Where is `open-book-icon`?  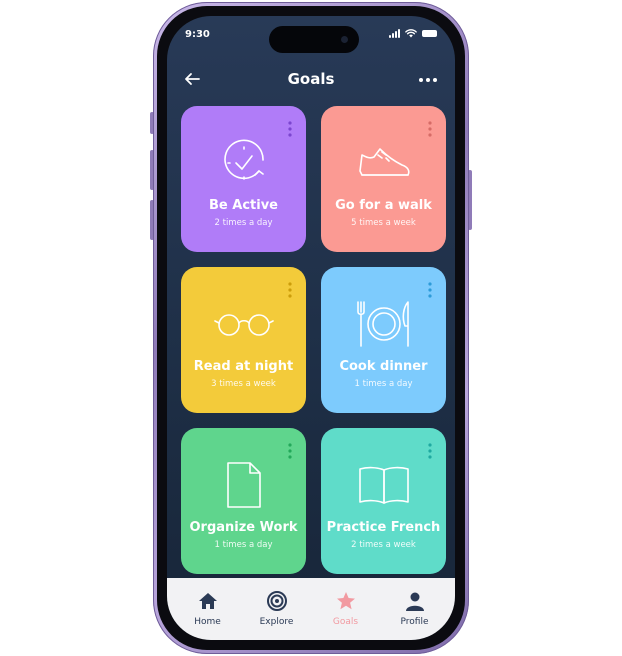
open-book-icon is located at coordinates (383, 485).